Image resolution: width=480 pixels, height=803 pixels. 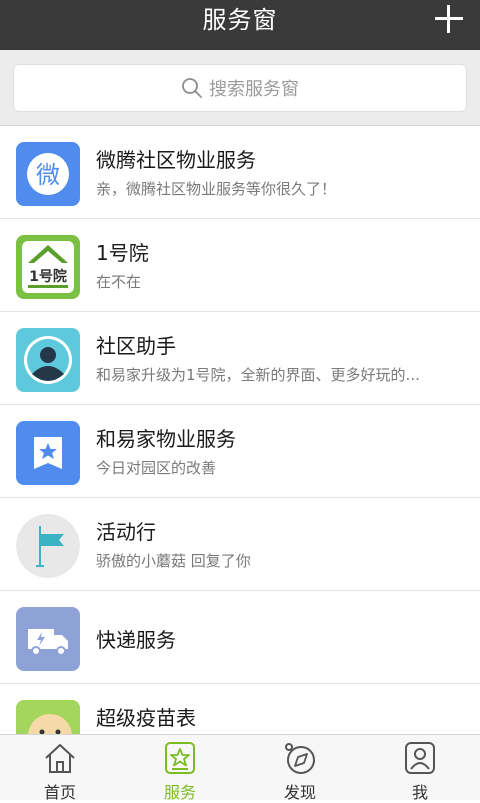 What do you see at coordinates (240, 265) in the screenshot?
I see `list-item: 1号院 1号院 在不在` at bounding box center [240, 265].